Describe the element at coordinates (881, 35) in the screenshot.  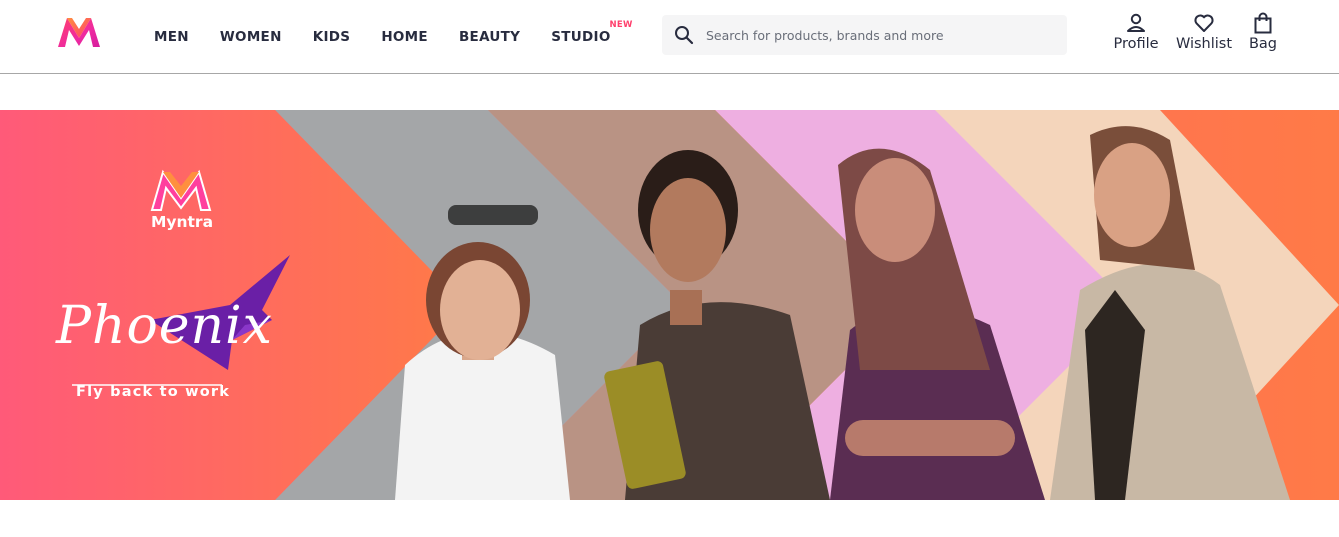
I see `search-input` at that location.